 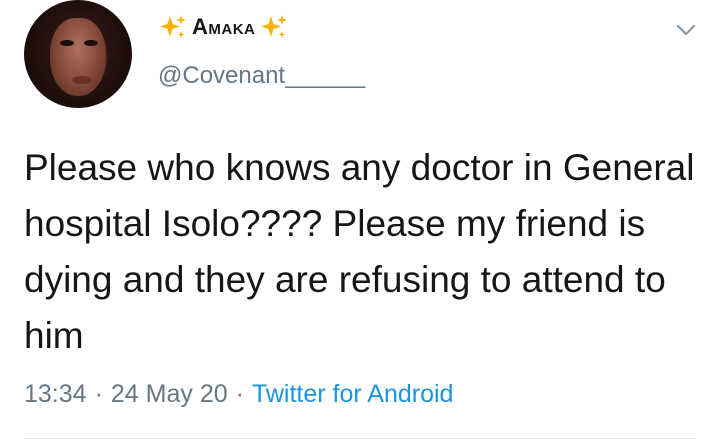 What do you see at coordinates (169, 394) in the screenshot?
I see `tweet-date: 24 May 20` at bounding box center [169, 394].